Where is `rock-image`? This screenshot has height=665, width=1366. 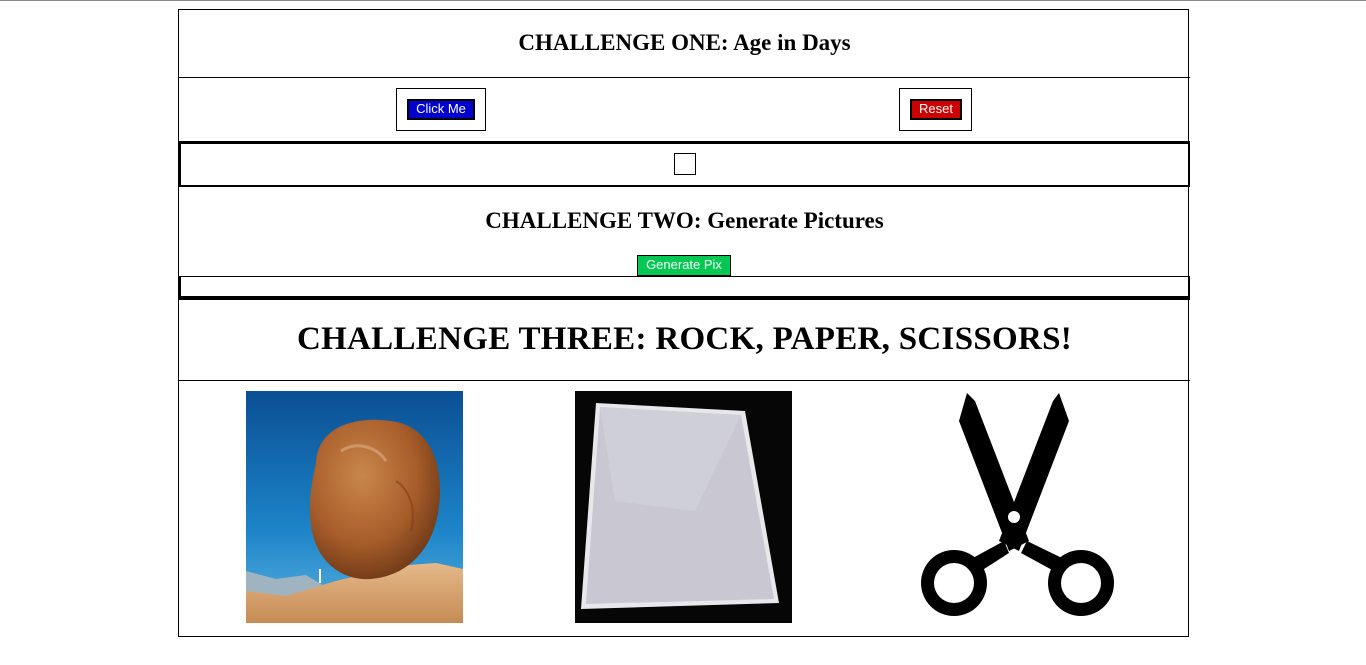 rock-image is located at coordinates (354, 507).